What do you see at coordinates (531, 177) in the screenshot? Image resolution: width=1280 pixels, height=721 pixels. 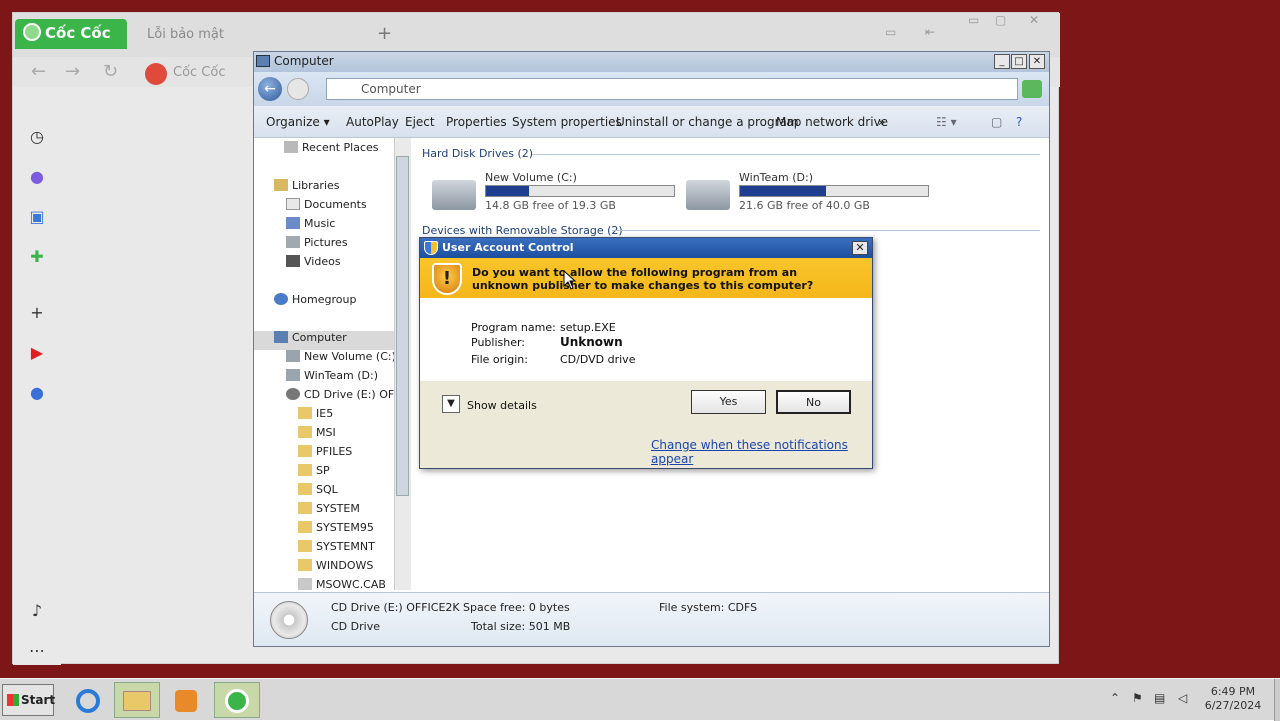 I see `drive-c-name: New Volume (C:)` at bounding box center [531, 177].